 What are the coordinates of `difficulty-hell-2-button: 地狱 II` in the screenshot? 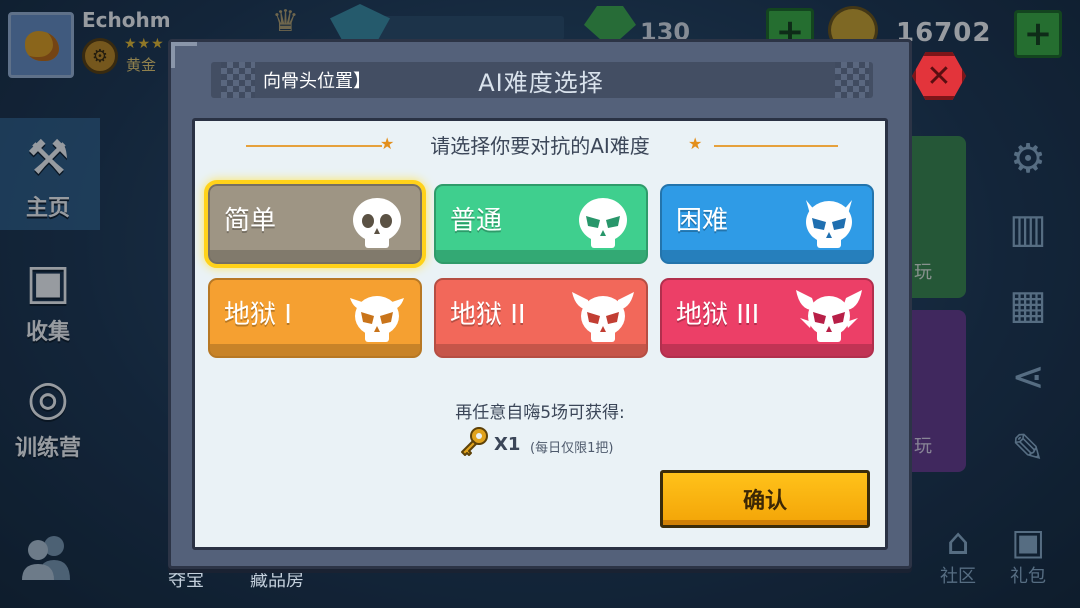 It's located at (541, 318).